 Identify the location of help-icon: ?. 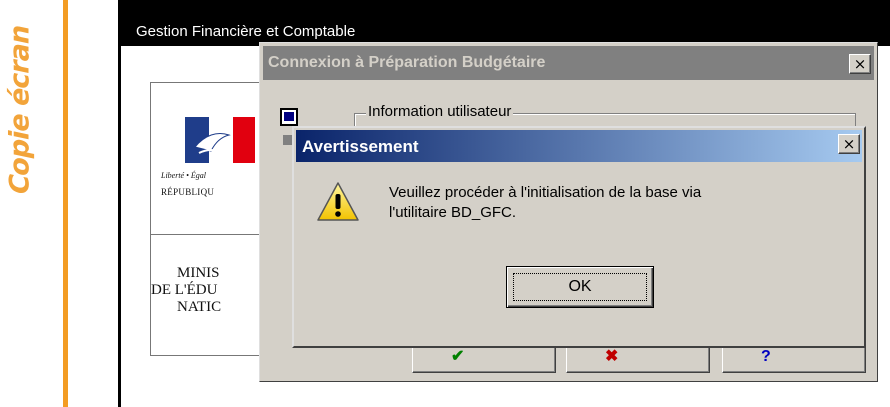
(766, 356).